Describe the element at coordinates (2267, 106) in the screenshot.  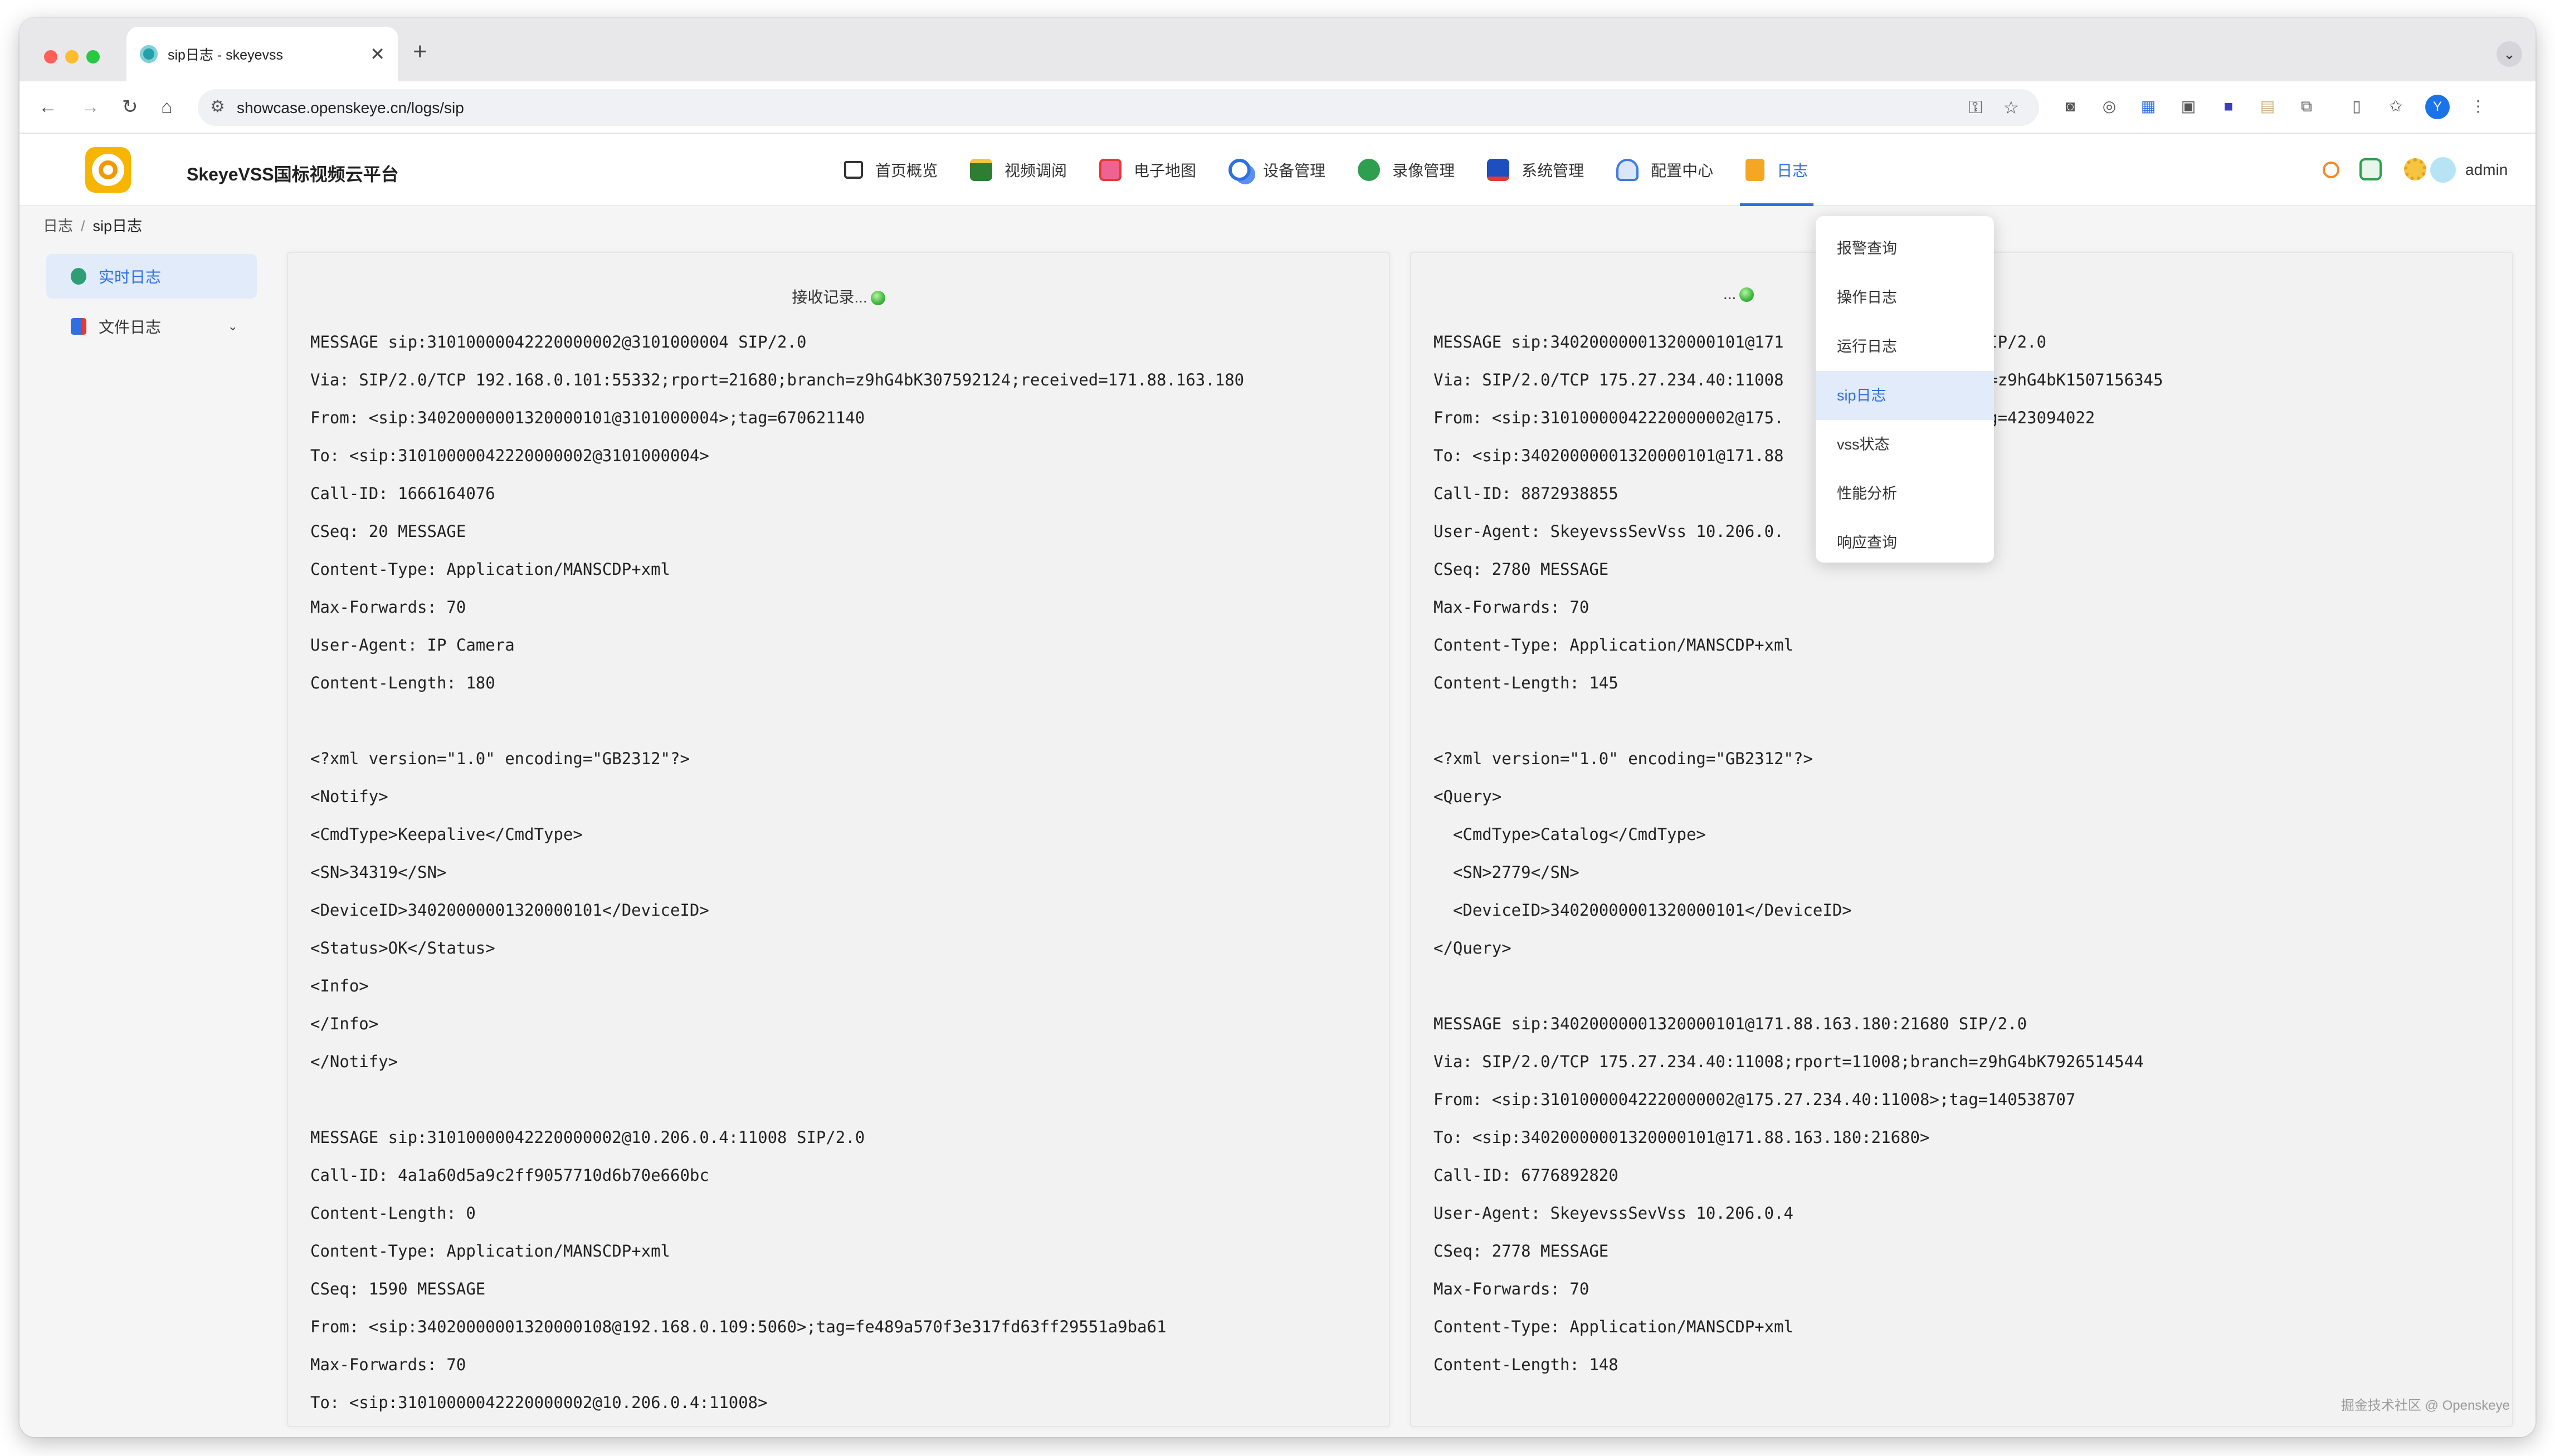
I see `extension-note-icon: ▤` at that location.